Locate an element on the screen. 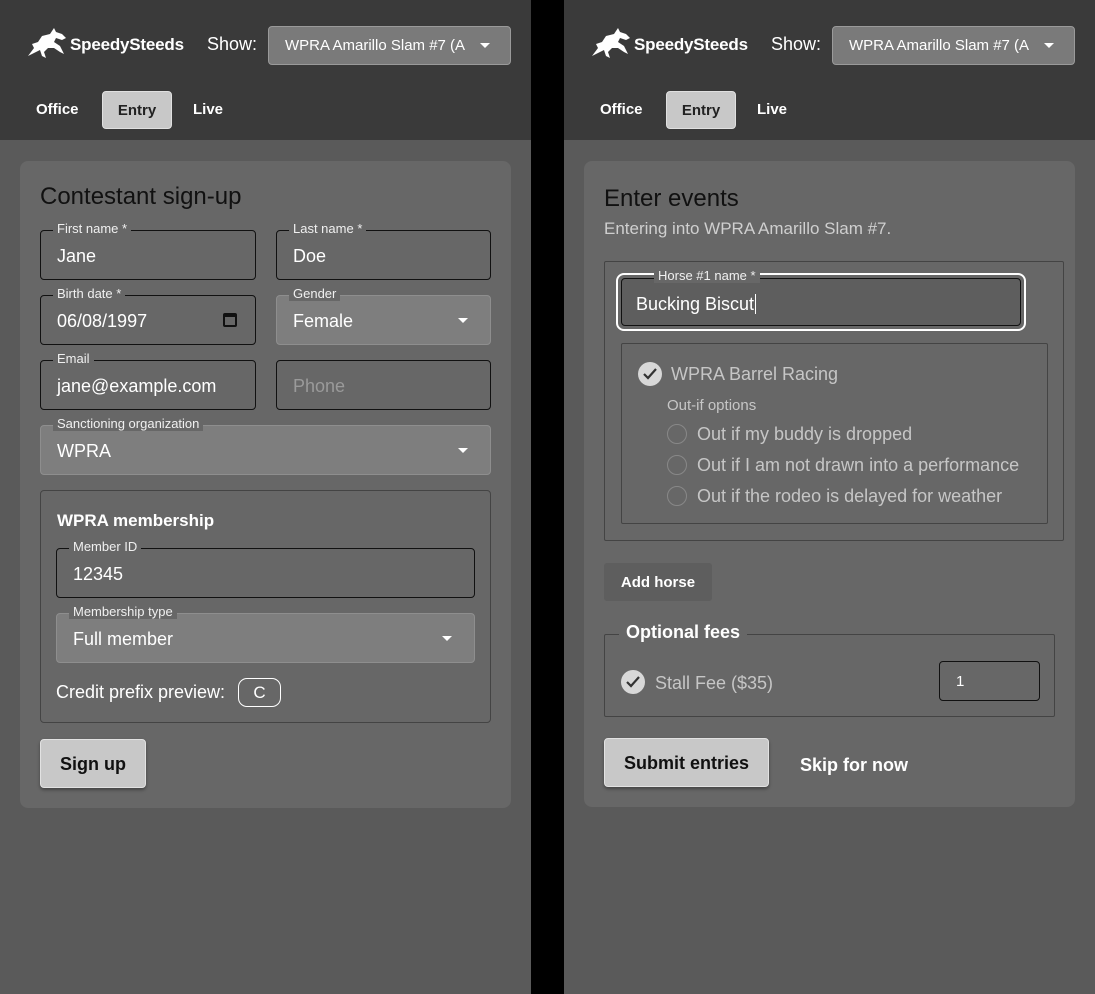 The image size is (1095, 994). email-field: Email jane@example.com is located at coordinates (148, 381).